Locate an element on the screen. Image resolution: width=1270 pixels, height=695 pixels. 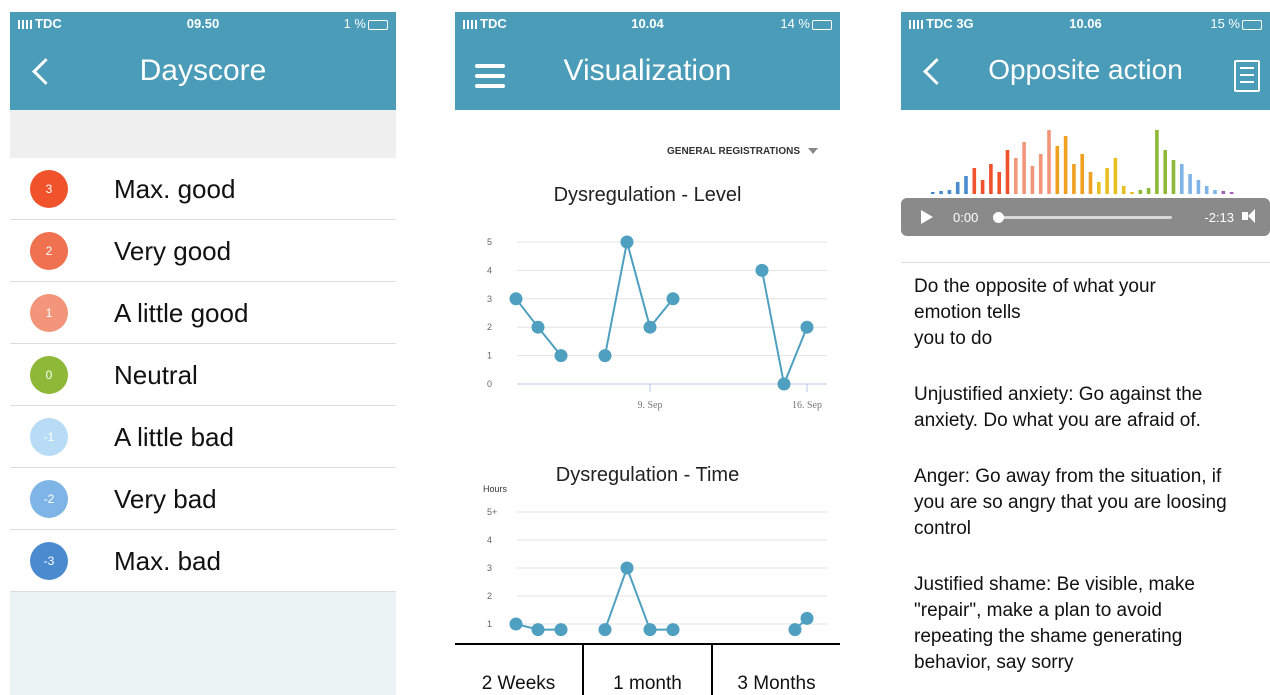
elapsed-time: 0:00 is located at coordinates (966, 217).